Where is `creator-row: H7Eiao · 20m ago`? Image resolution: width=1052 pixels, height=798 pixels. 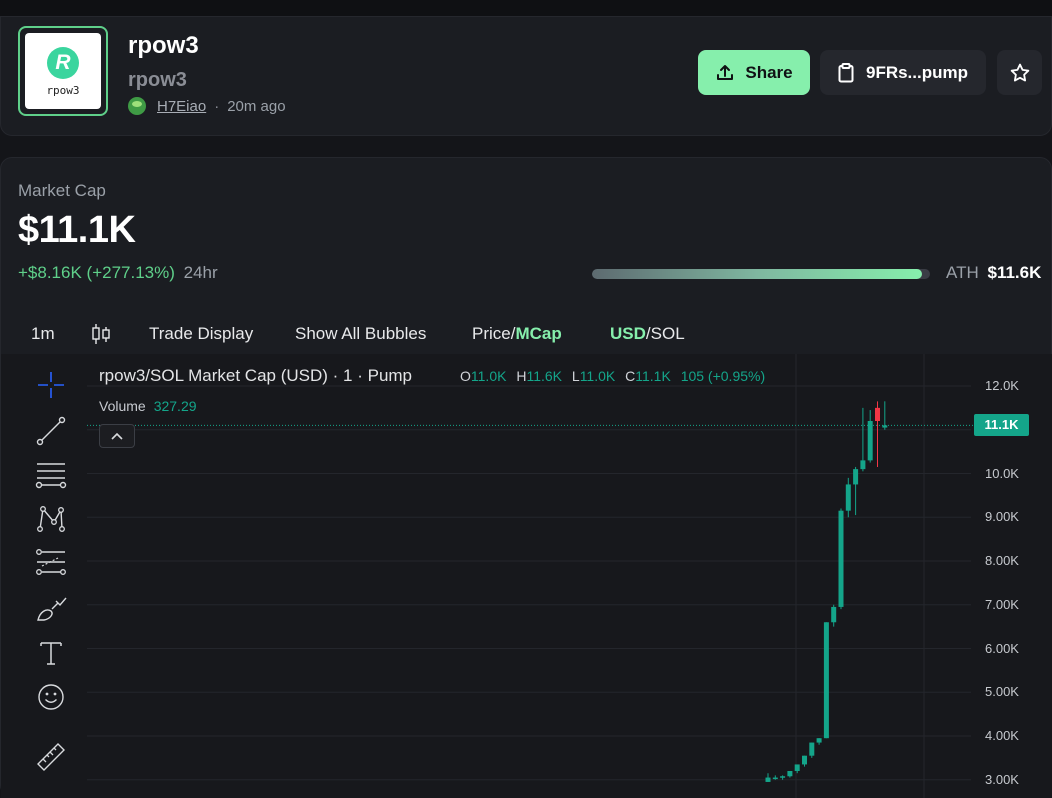
creator-row: H7Eiao · 20m ago is located at coordinates (207, 106).